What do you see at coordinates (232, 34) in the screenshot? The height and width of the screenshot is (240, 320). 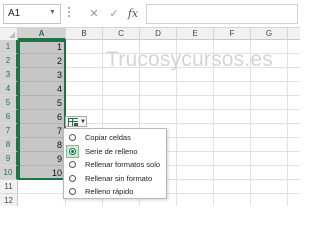 I see `column-header-f: F` at bounding box center [232, 34].